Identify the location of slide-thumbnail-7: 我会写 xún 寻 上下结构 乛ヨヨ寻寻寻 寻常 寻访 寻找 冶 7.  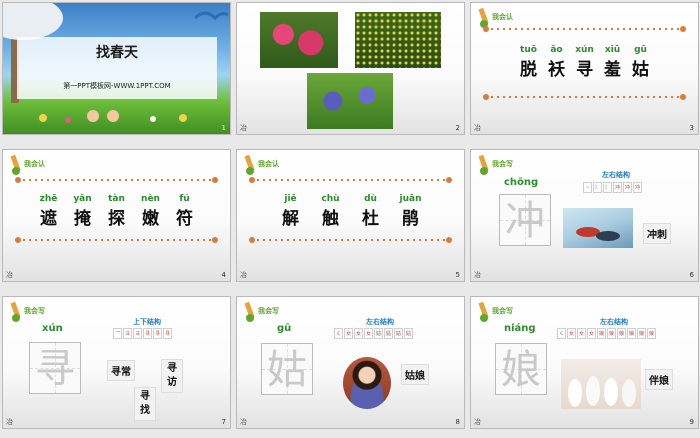
(116, 362).